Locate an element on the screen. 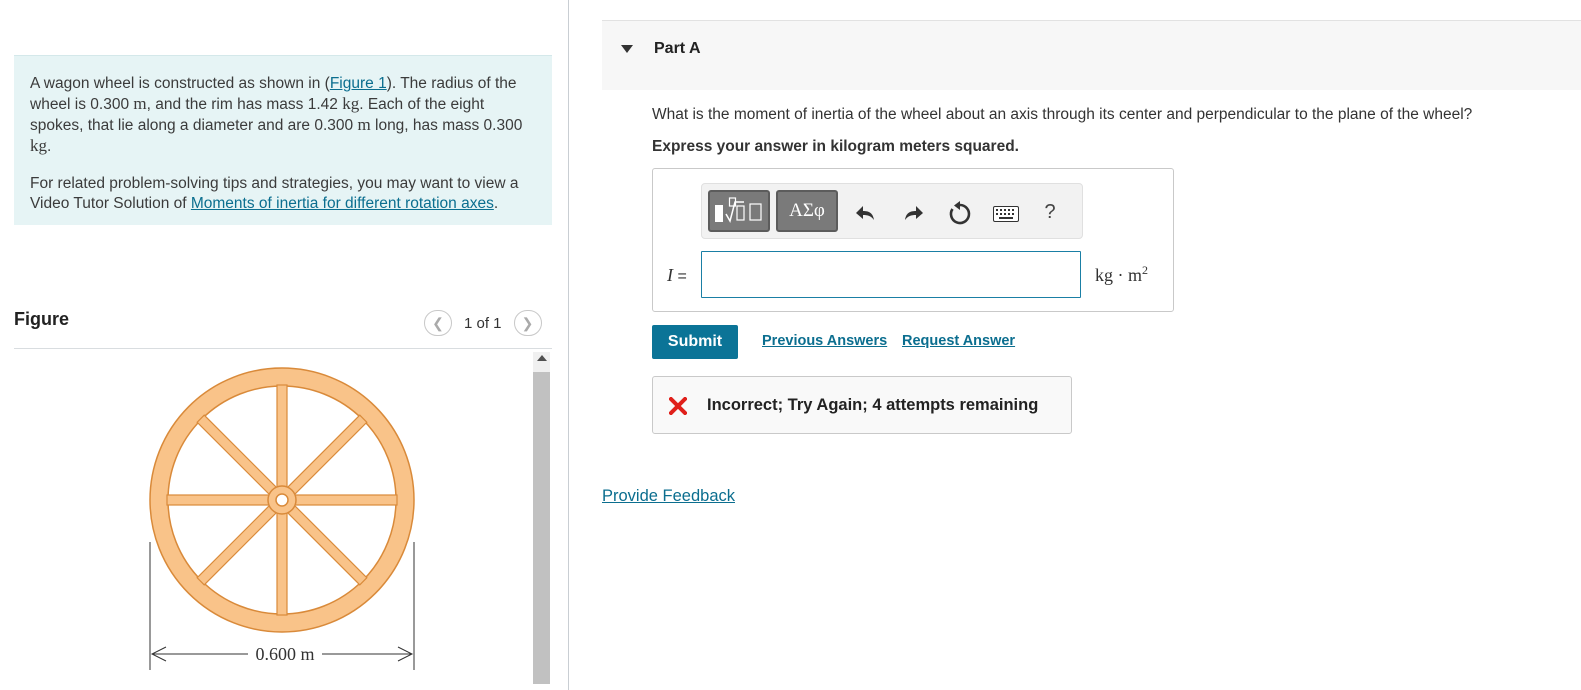 This screenshot has height=690, width=1581. figure-page-count: 1 of 1 is located at coordinates (483, 323).